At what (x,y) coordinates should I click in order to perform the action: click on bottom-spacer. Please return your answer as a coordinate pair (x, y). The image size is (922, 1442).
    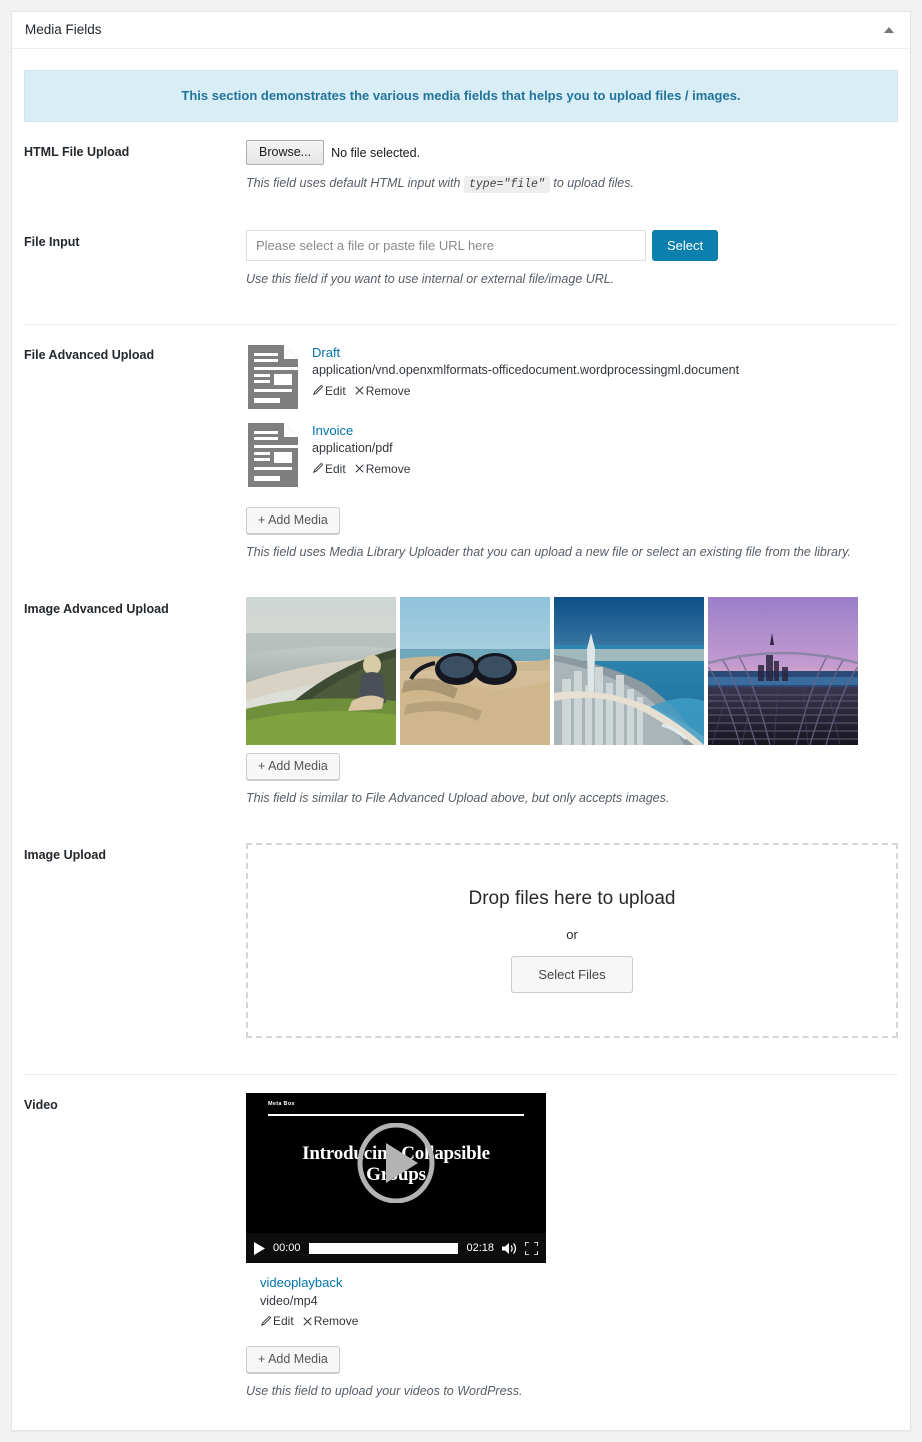
    Looking at the image, I should click on (461, 1424).